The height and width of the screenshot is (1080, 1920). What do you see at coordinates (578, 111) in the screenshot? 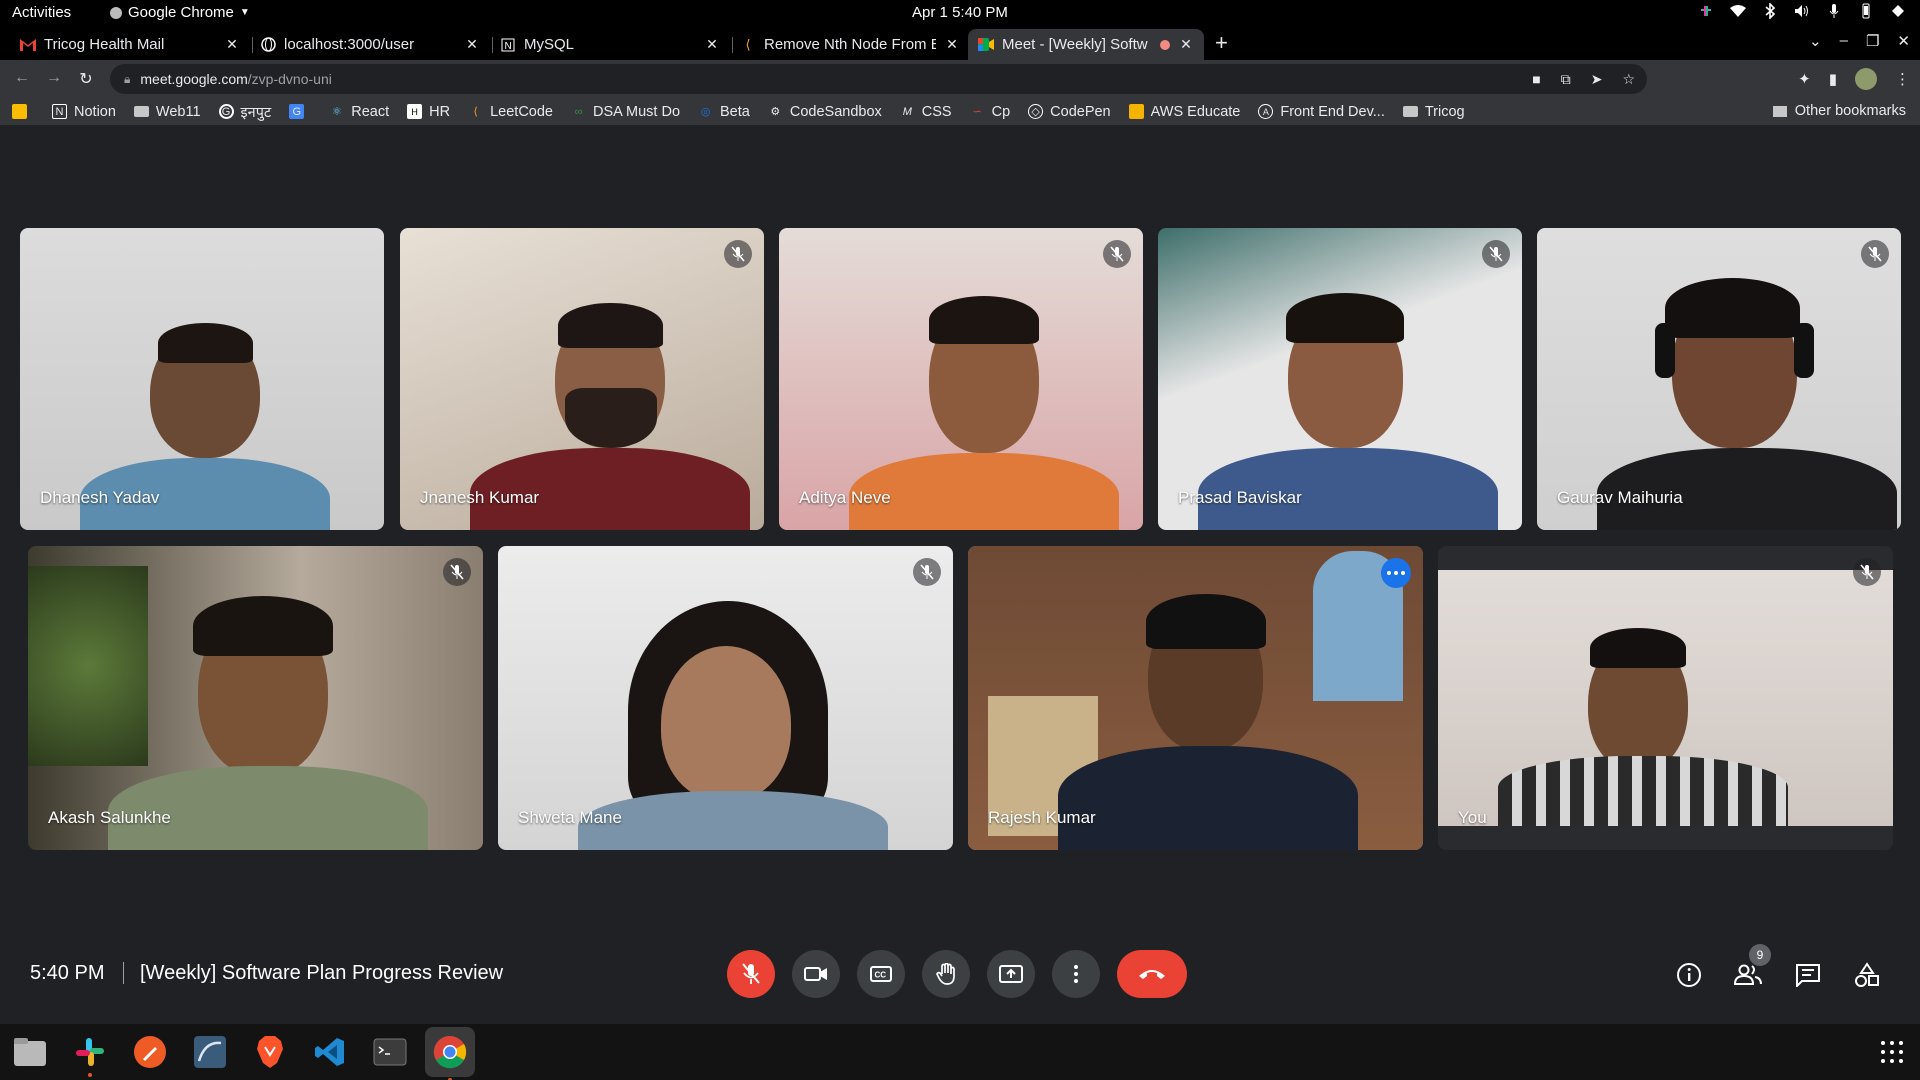
I see `gfg-icon: ∞` at bounding box center [578, 111].